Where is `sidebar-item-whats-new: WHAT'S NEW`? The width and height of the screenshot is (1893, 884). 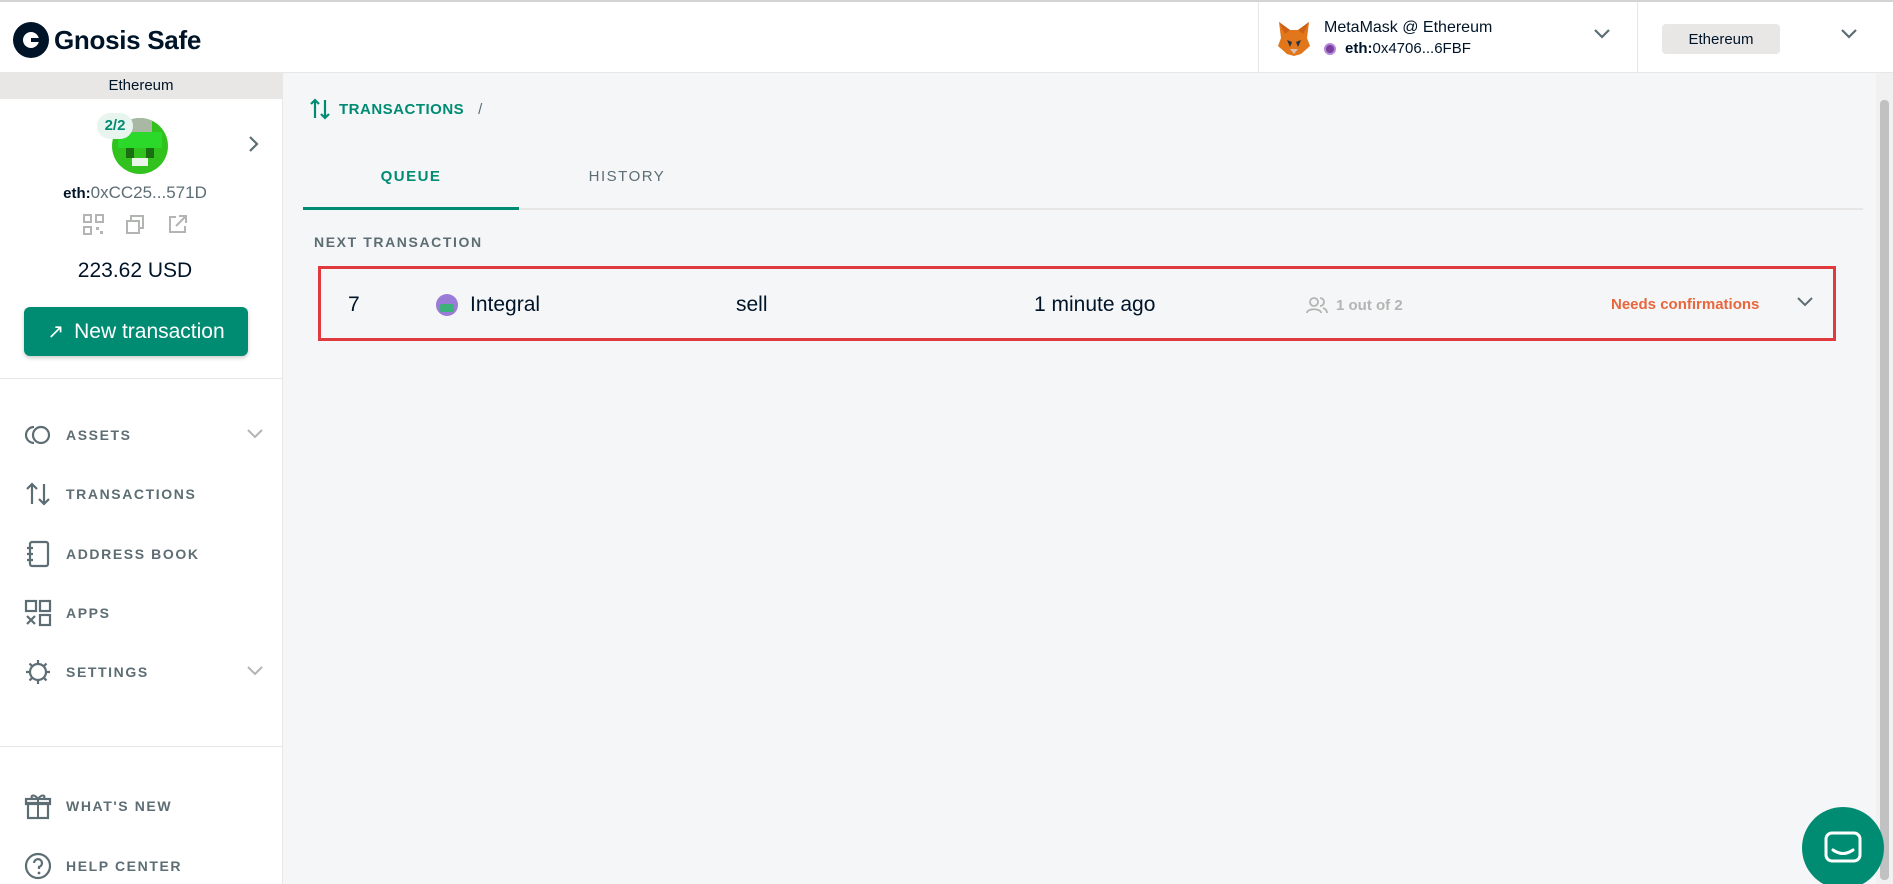 sidebar-item-whats-new: WHAT'S NEW is located at coordinates (144, 806).